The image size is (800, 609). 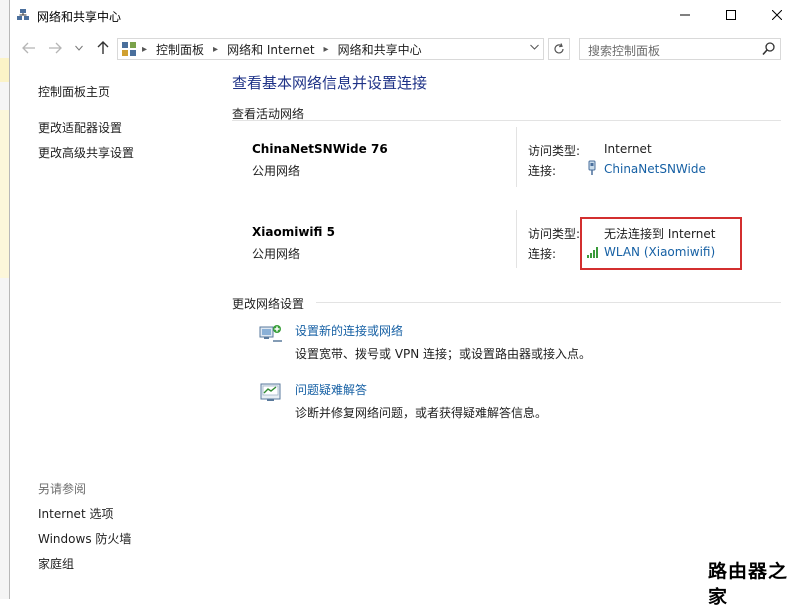 I want to click on see-also-internet-options: Internet 选项, so click(x=75, y=513).